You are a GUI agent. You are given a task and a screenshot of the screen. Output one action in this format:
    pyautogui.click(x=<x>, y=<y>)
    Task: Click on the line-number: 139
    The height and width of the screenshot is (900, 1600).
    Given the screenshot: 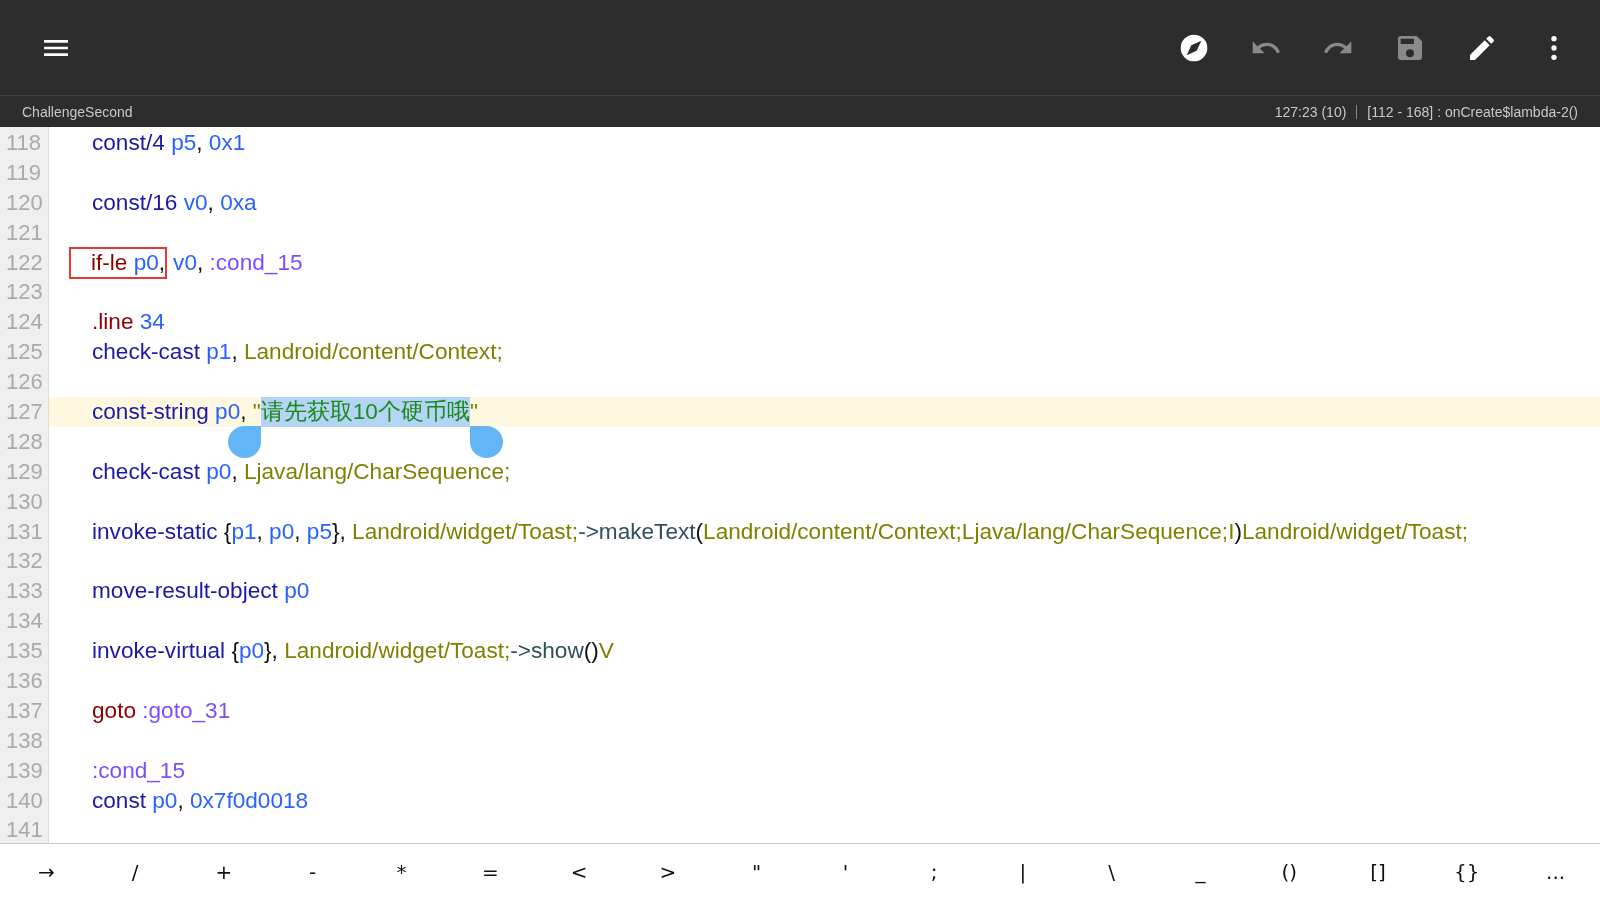 What is the action you would take?
    pyautogui.click(x=24, y=770)
    